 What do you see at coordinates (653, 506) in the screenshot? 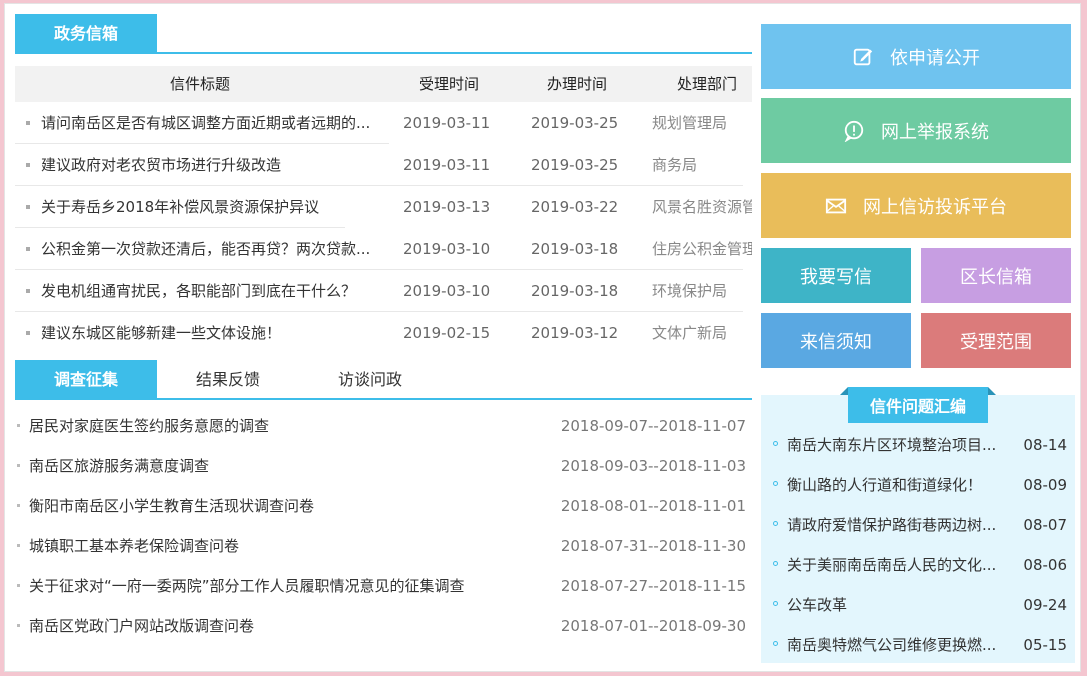
I see `survey-period: 2018-08-01--2018-11-01` at bounding box center [653, 506].